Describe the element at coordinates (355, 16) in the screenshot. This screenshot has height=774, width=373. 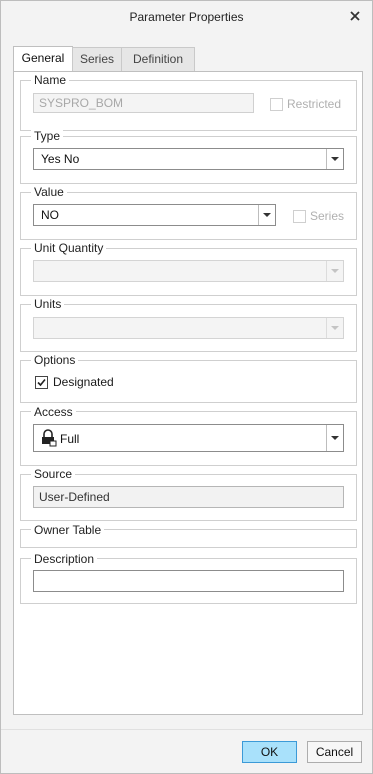
I see `close-icon` at that location.